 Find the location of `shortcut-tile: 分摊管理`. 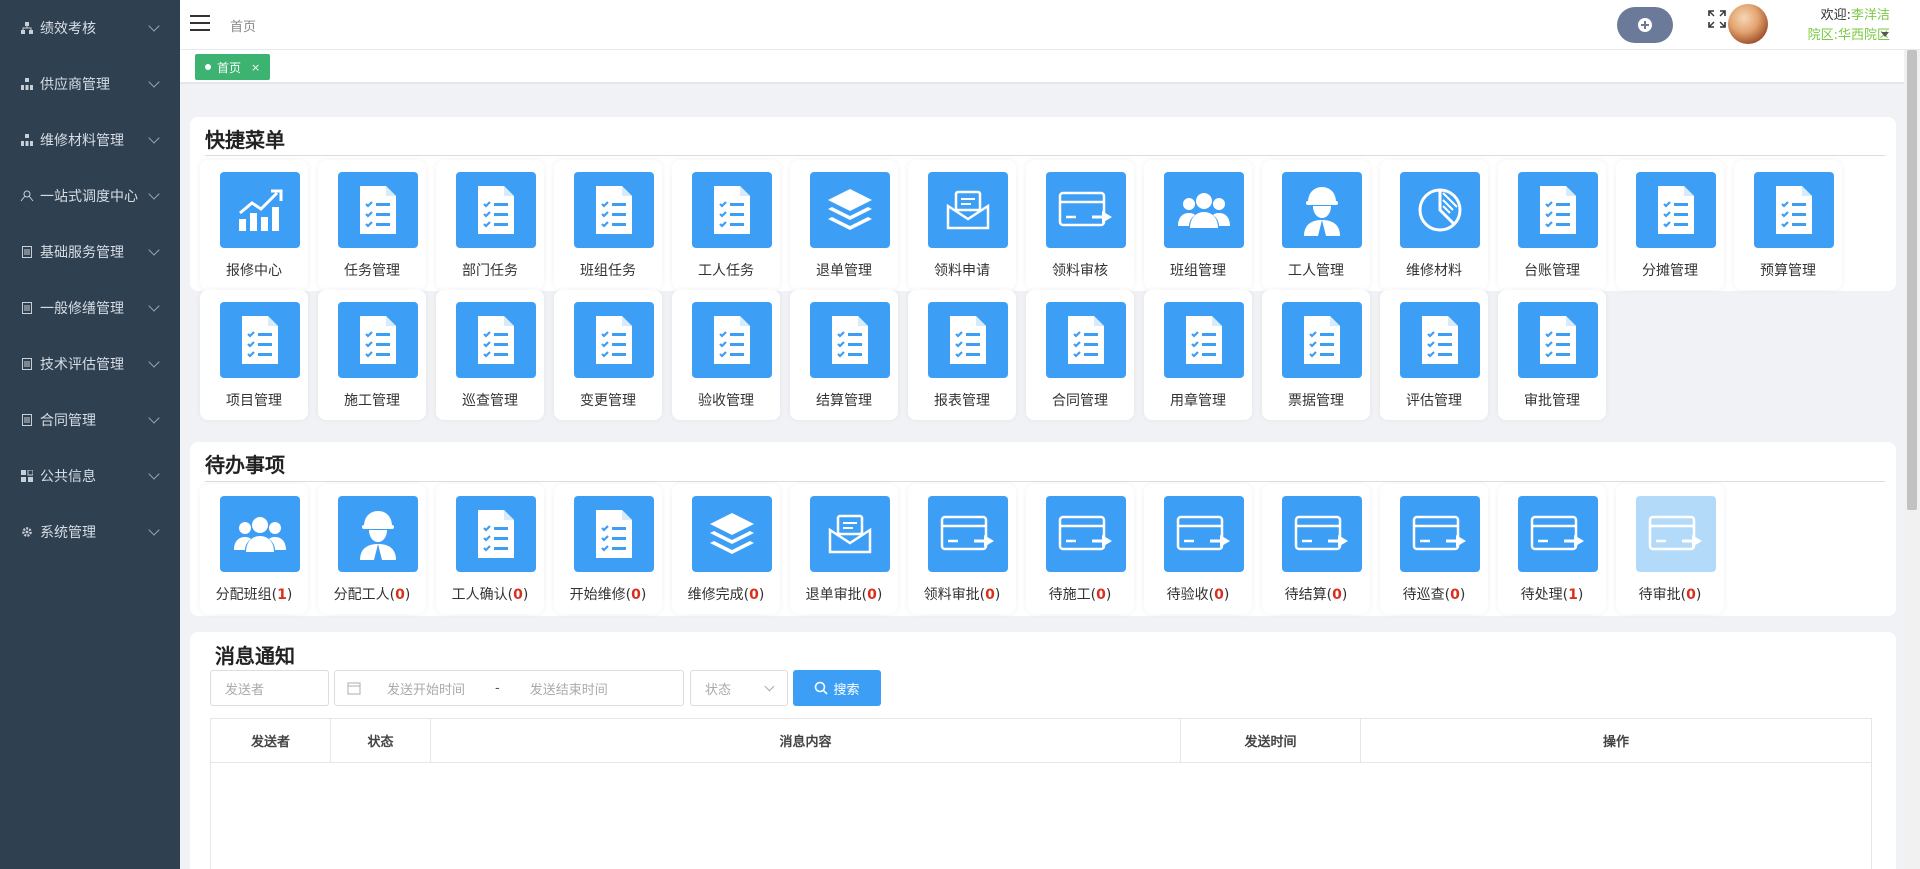

shortcut-tile: 分摊管理 is located at coordinates (1670, 225).